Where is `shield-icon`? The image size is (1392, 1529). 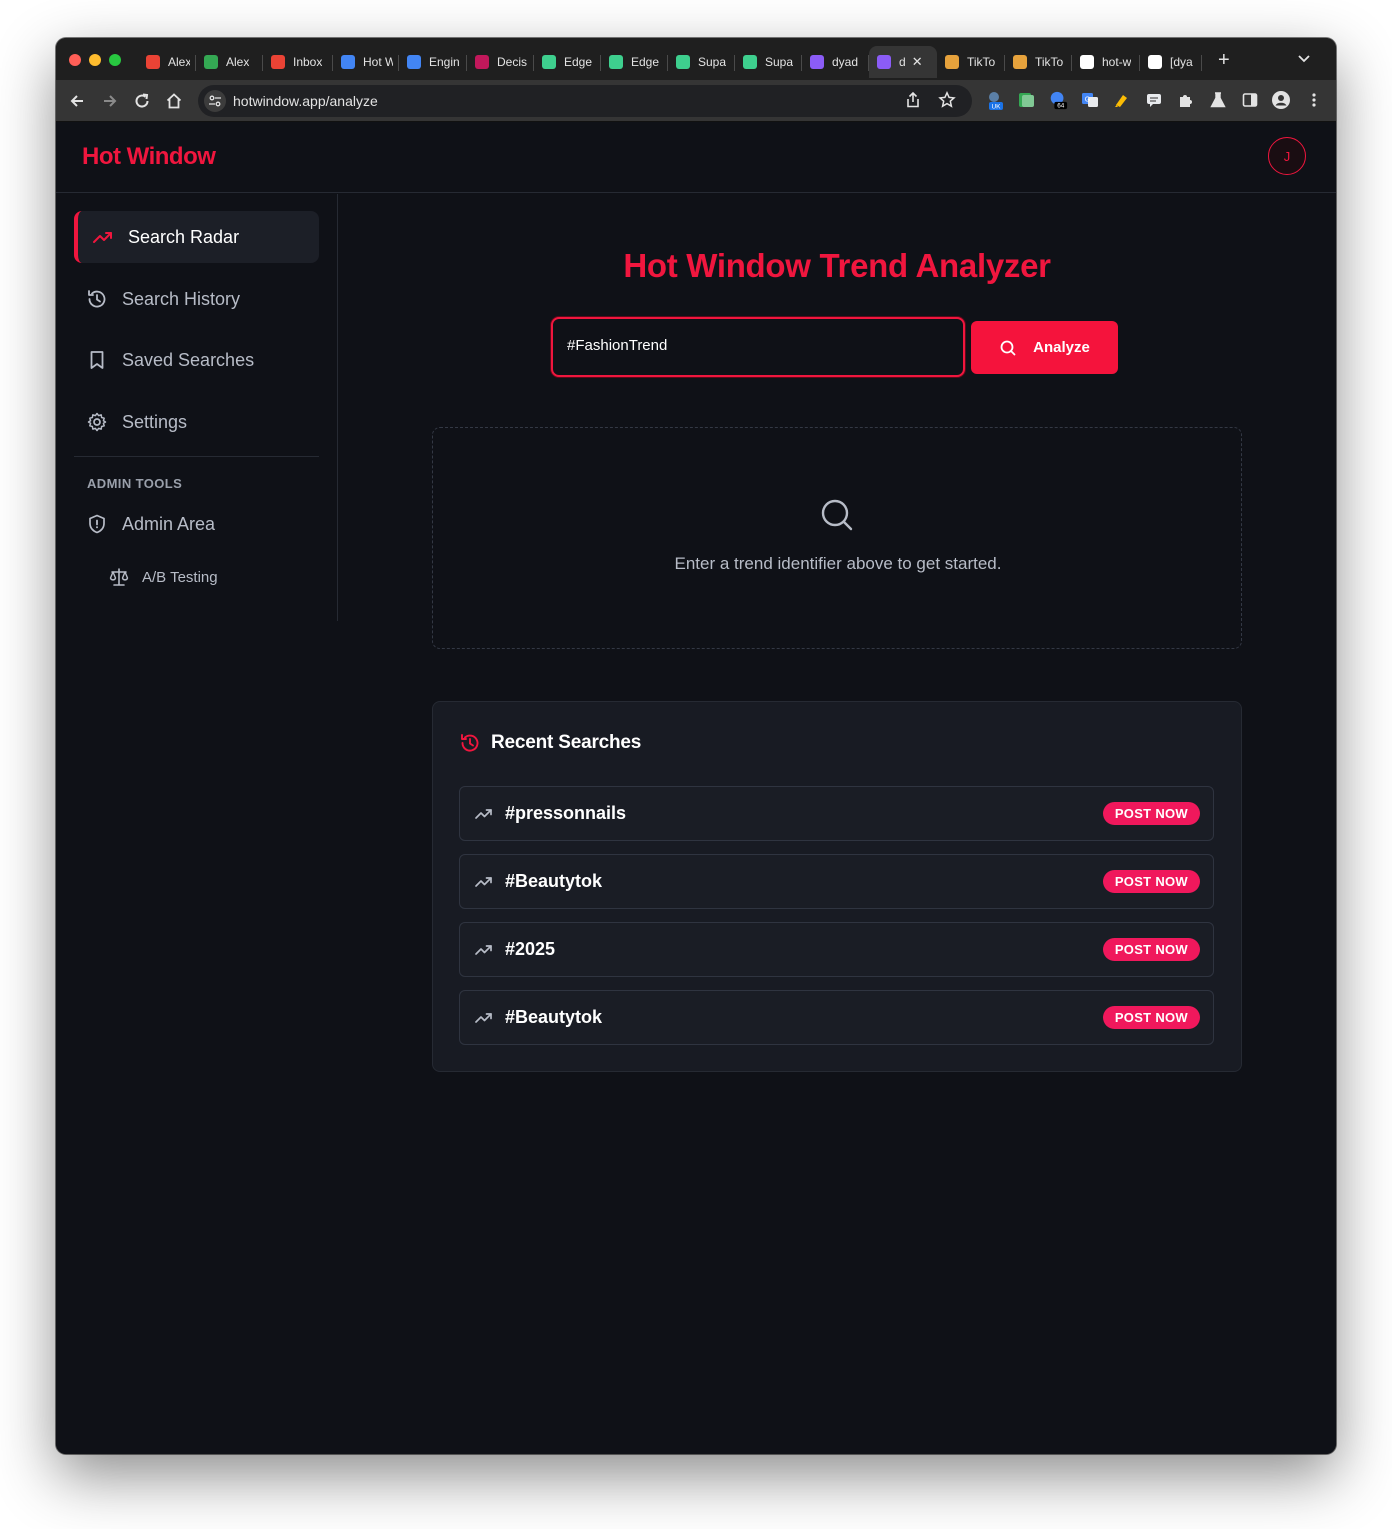
shield-icon is located at coordinates (97, 524).